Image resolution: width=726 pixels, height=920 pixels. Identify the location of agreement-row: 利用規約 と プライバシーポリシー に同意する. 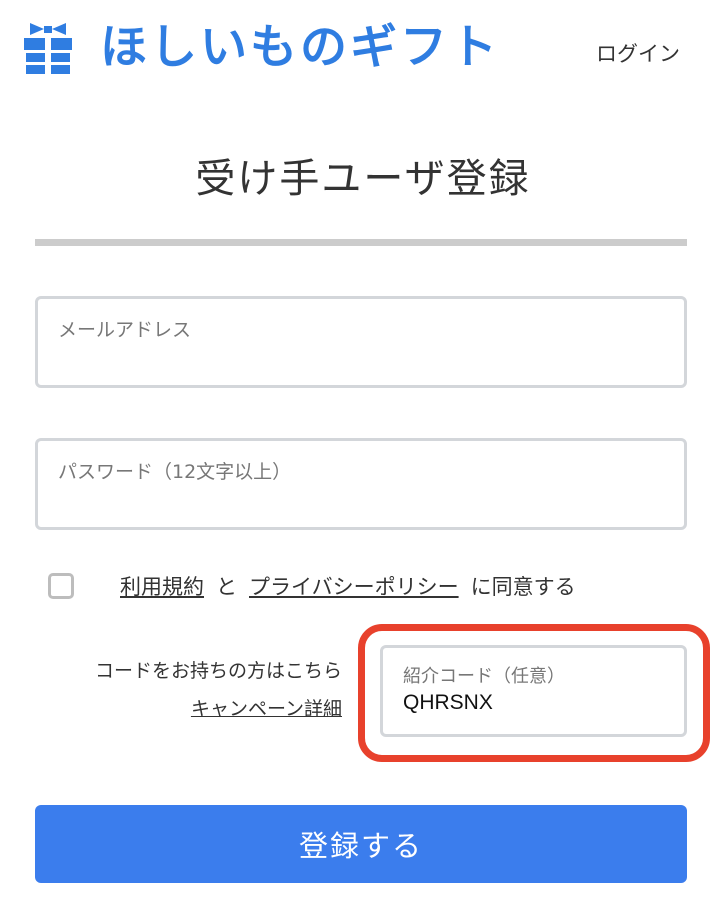
(312, 586).